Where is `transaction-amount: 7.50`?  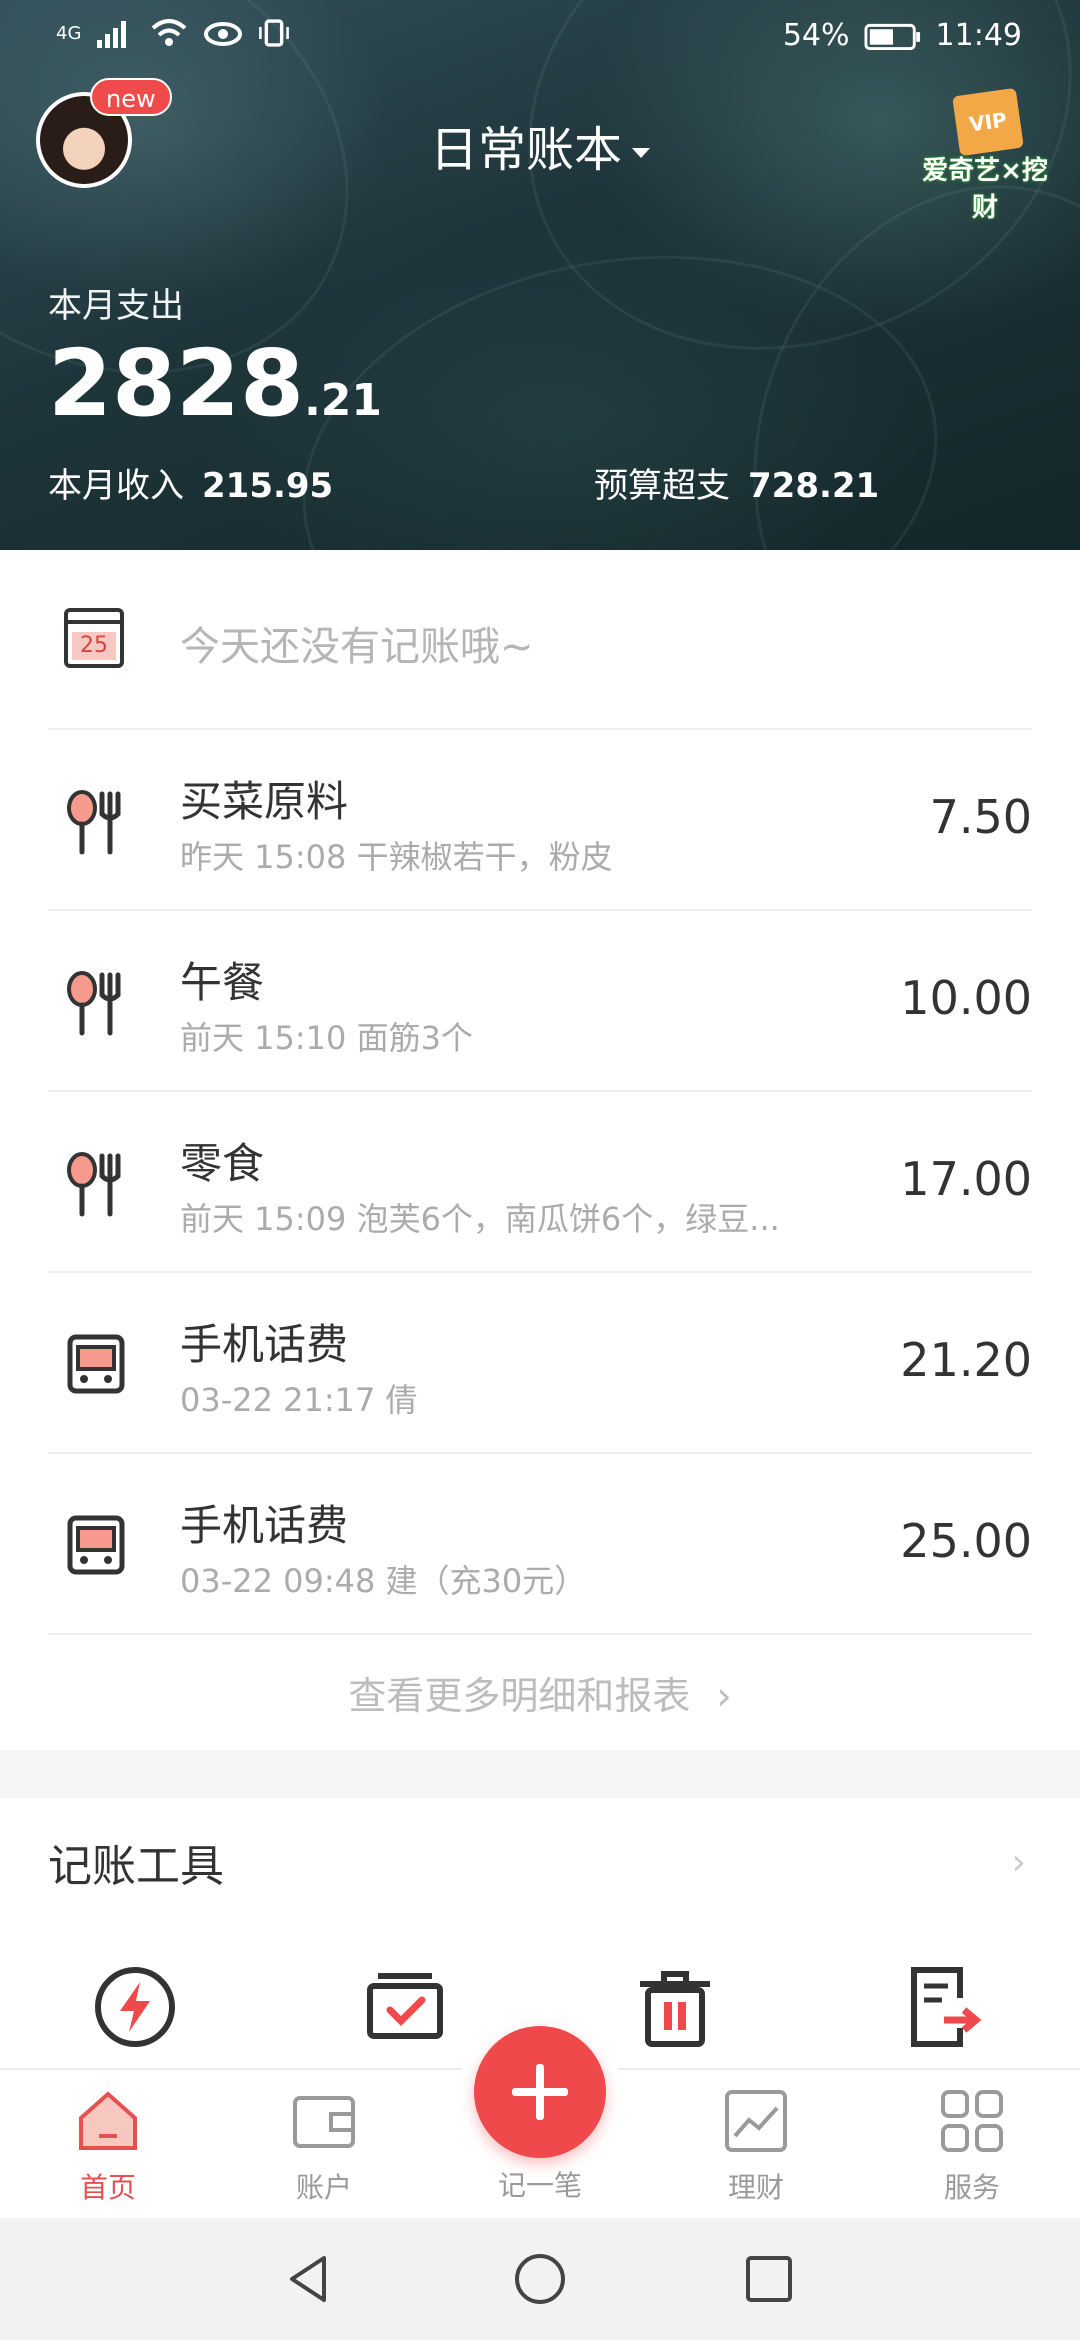 transaction-amount: 7.50 is located at coordinates (980, 817).